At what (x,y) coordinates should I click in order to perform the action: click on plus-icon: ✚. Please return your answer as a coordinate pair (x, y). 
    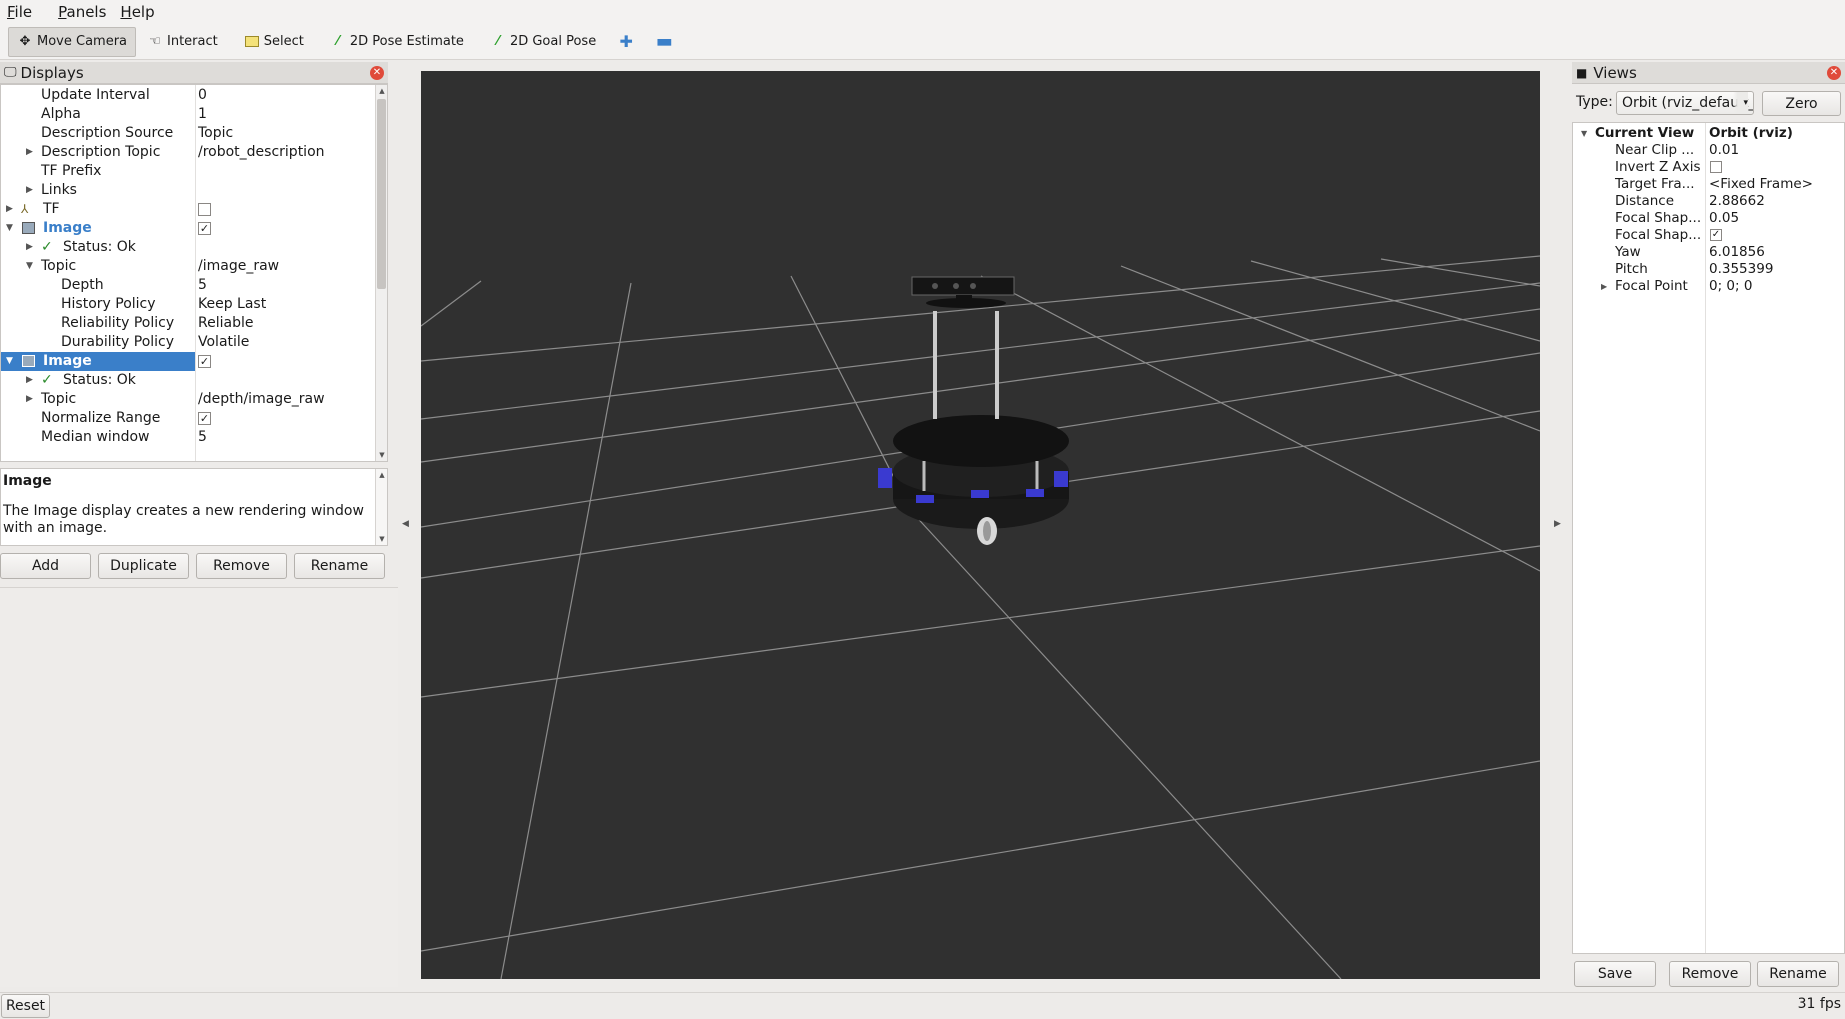
    Looking at the image, I should click on (626, 41).